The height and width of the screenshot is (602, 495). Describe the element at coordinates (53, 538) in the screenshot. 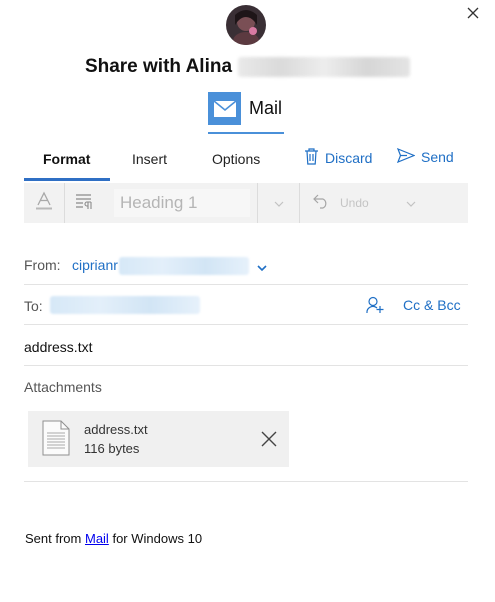

I see `signature-prefix: Sent from` at that location.